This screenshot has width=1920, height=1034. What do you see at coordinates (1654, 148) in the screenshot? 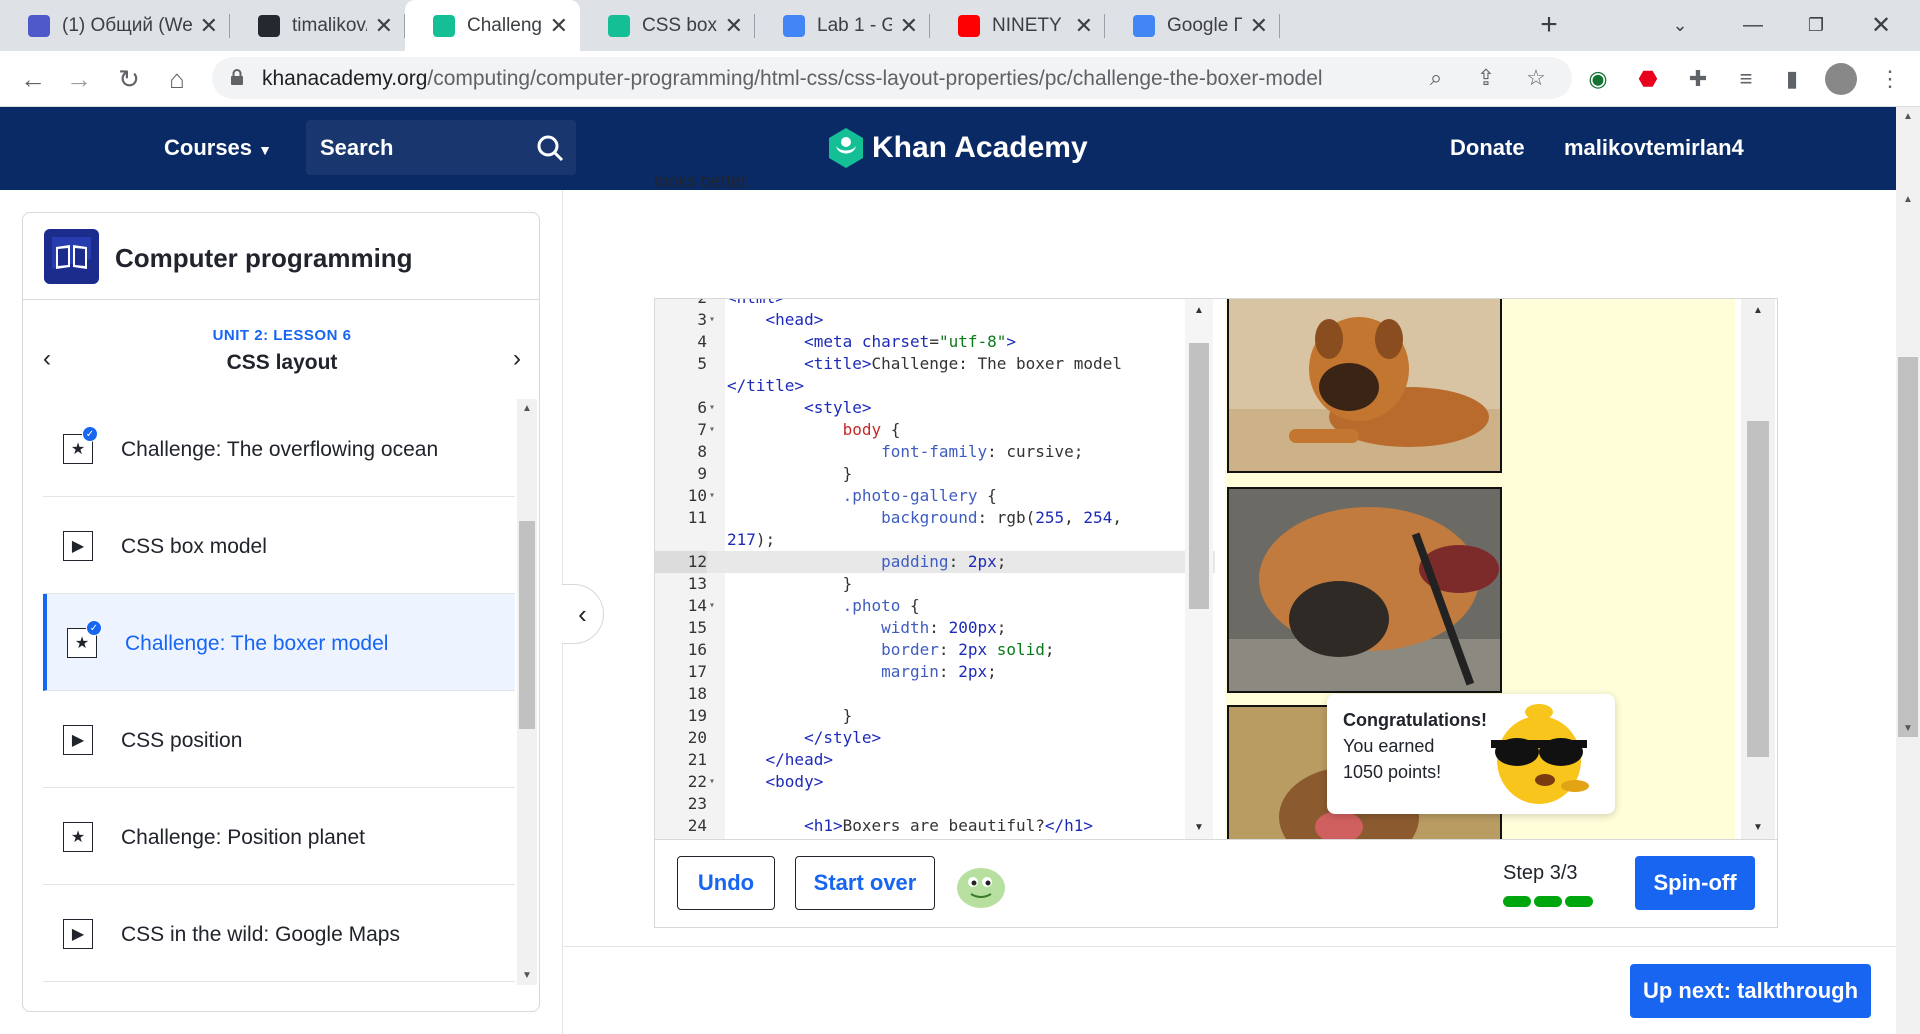
I see `user-menu: malikovtemirlan4` at bounding box center [1654, 148].